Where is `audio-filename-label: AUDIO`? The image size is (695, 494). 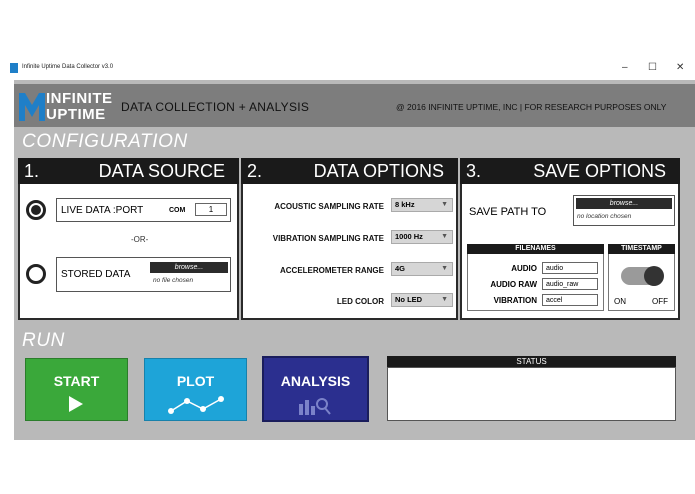 audio-filename-label: AUDIO is located at coordinates (524, 268).